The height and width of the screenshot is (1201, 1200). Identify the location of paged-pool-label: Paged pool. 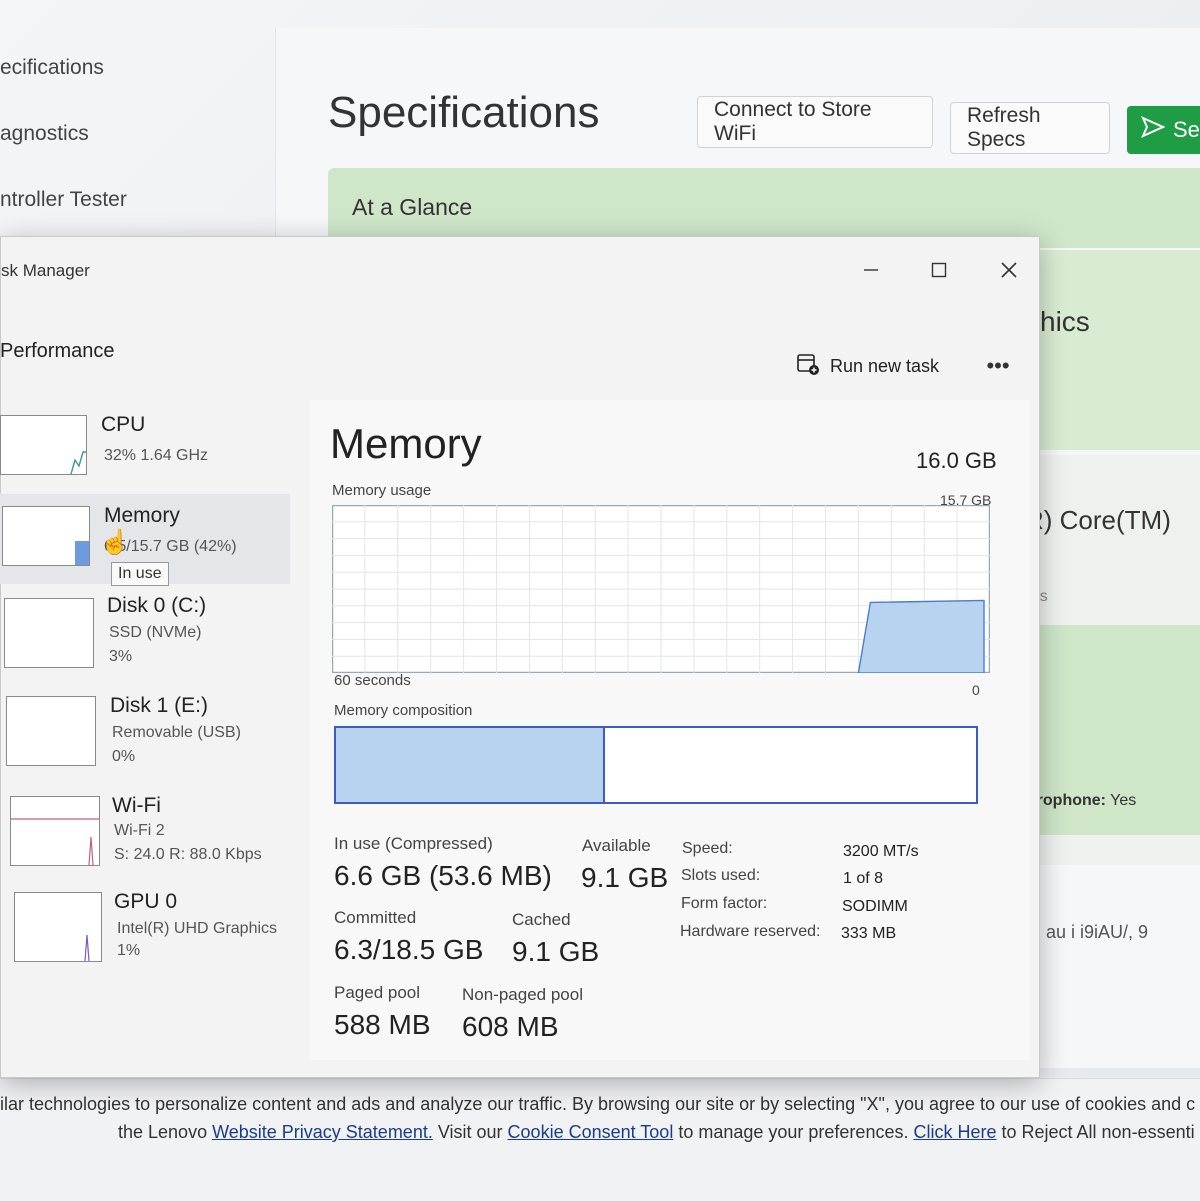
(377, 992).